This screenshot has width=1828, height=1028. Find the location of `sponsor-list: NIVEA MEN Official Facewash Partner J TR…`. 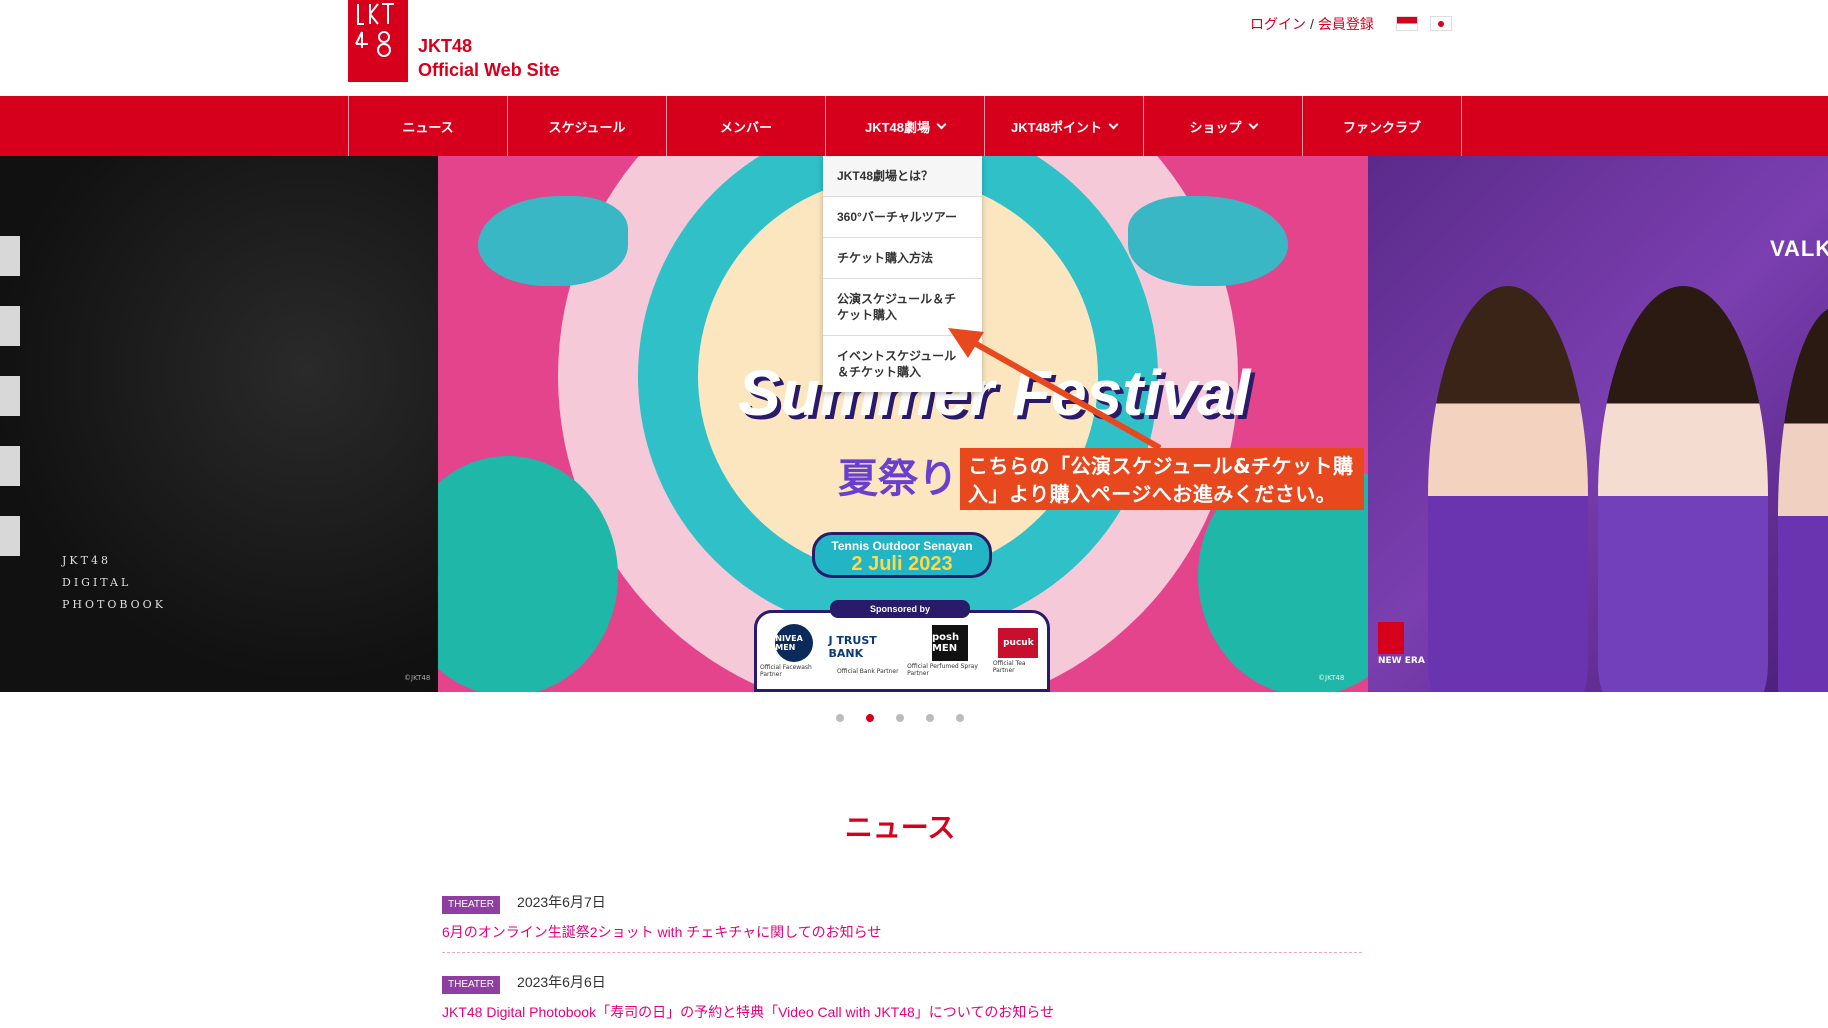

sponsor-list: NIVEA MEN Official Facewash Partner J TR… is located at coordinates (902, 651).